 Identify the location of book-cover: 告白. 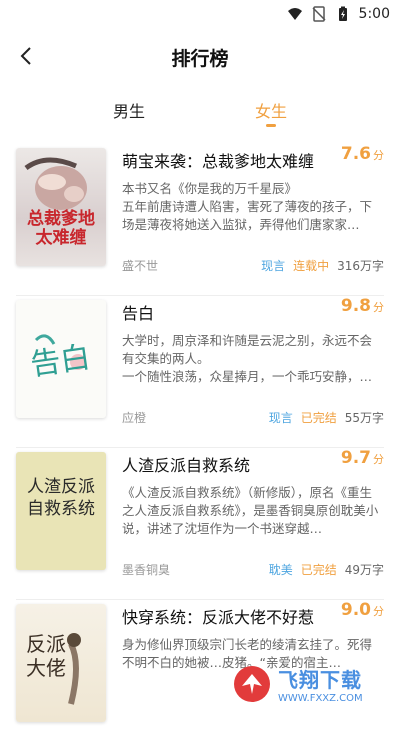
(61, 359).